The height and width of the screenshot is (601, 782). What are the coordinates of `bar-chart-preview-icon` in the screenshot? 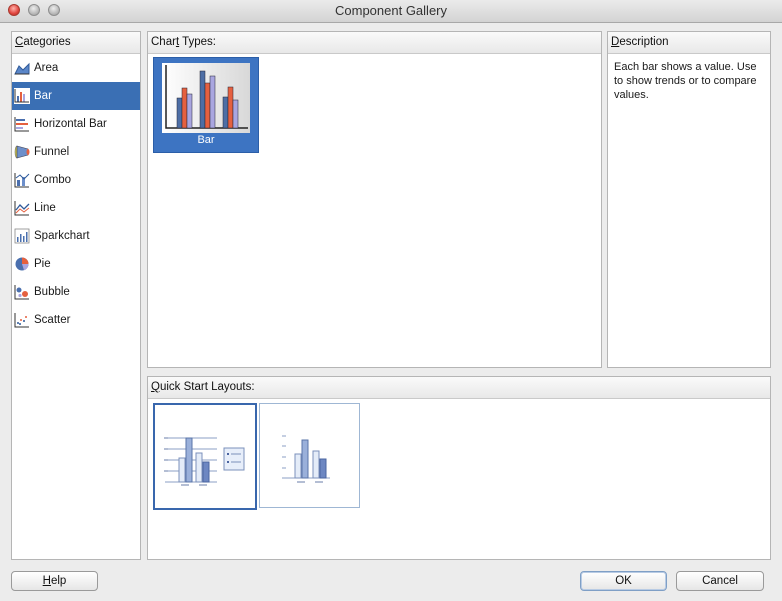 It's located at (206, 97).